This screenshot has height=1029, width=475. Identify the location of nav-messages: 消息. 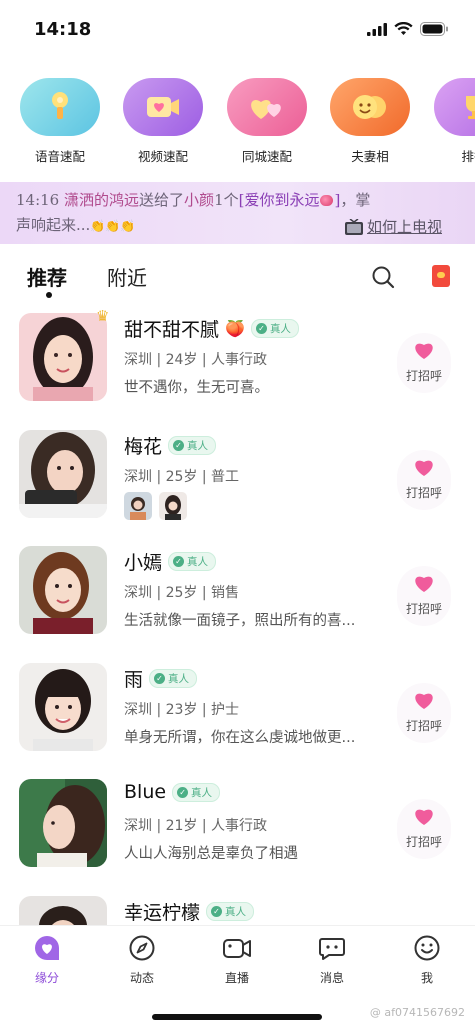
(332, 960).